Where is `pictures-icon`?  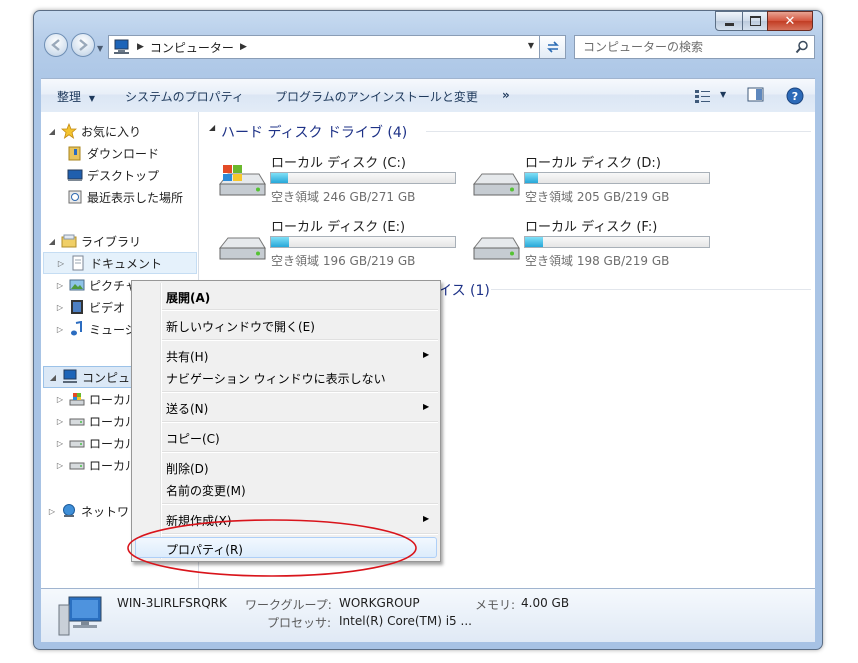
pictures-icon is located at coordinates (77, 285).